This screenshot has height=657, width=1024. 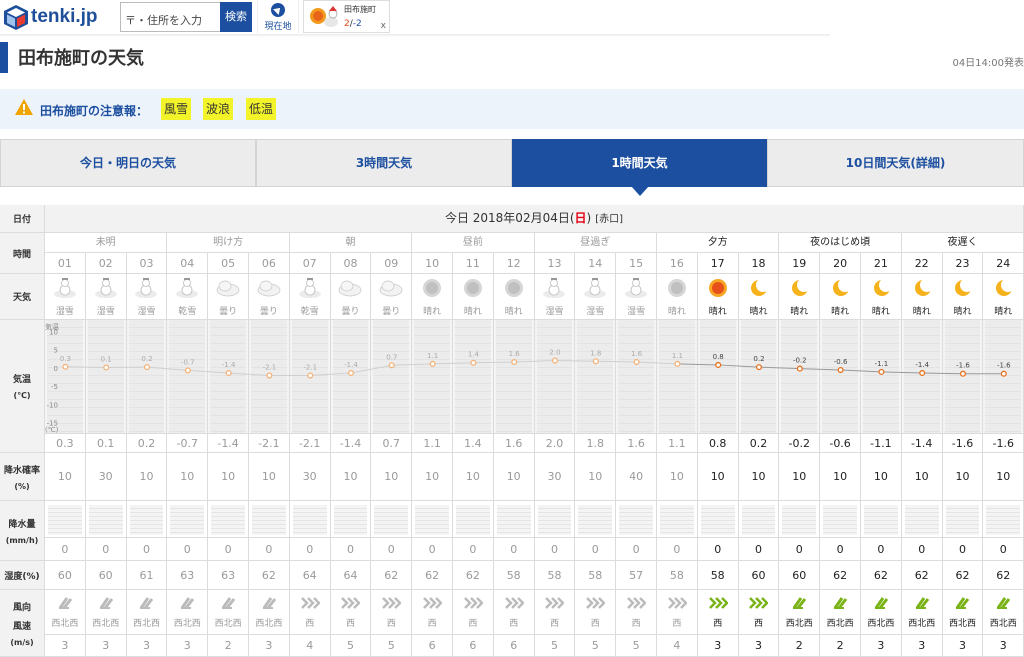 I want to click on row-label: 風向, so click(x=21, y=607).